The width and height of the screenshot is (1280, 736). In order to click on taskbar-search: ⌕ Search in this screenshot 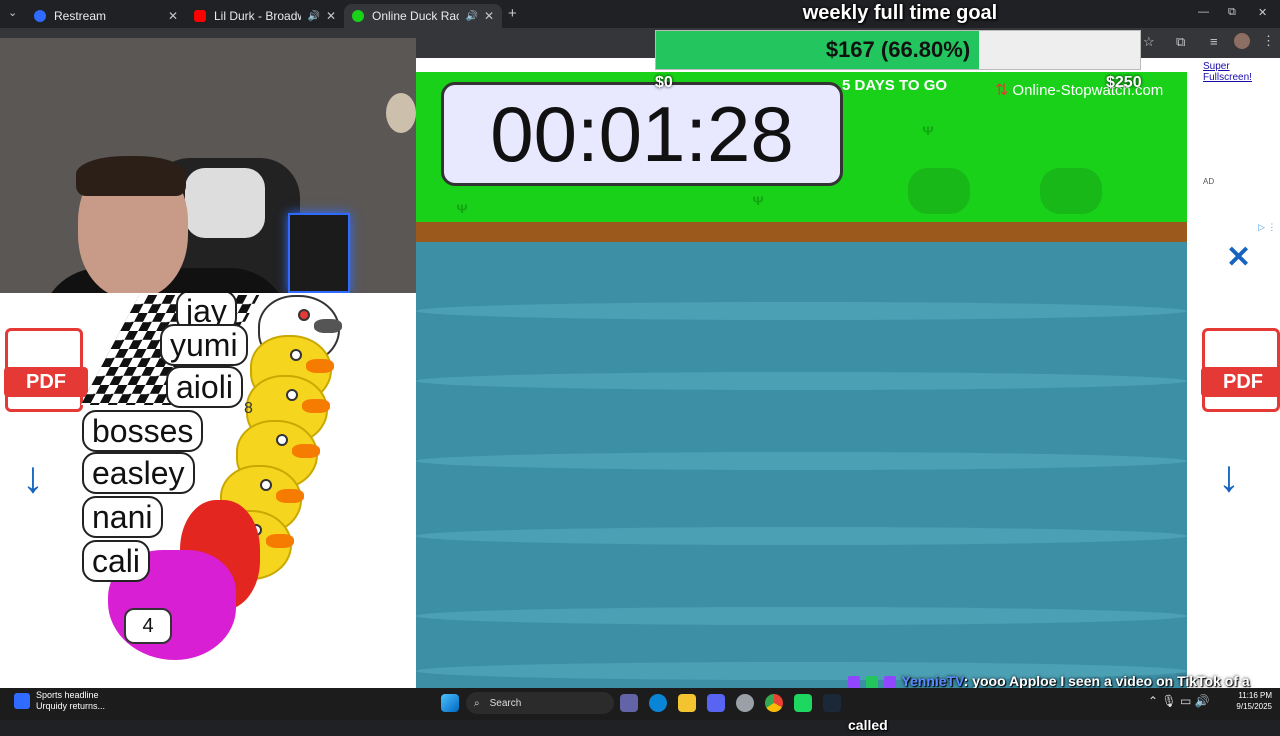, I will do `click(540, 703)`.